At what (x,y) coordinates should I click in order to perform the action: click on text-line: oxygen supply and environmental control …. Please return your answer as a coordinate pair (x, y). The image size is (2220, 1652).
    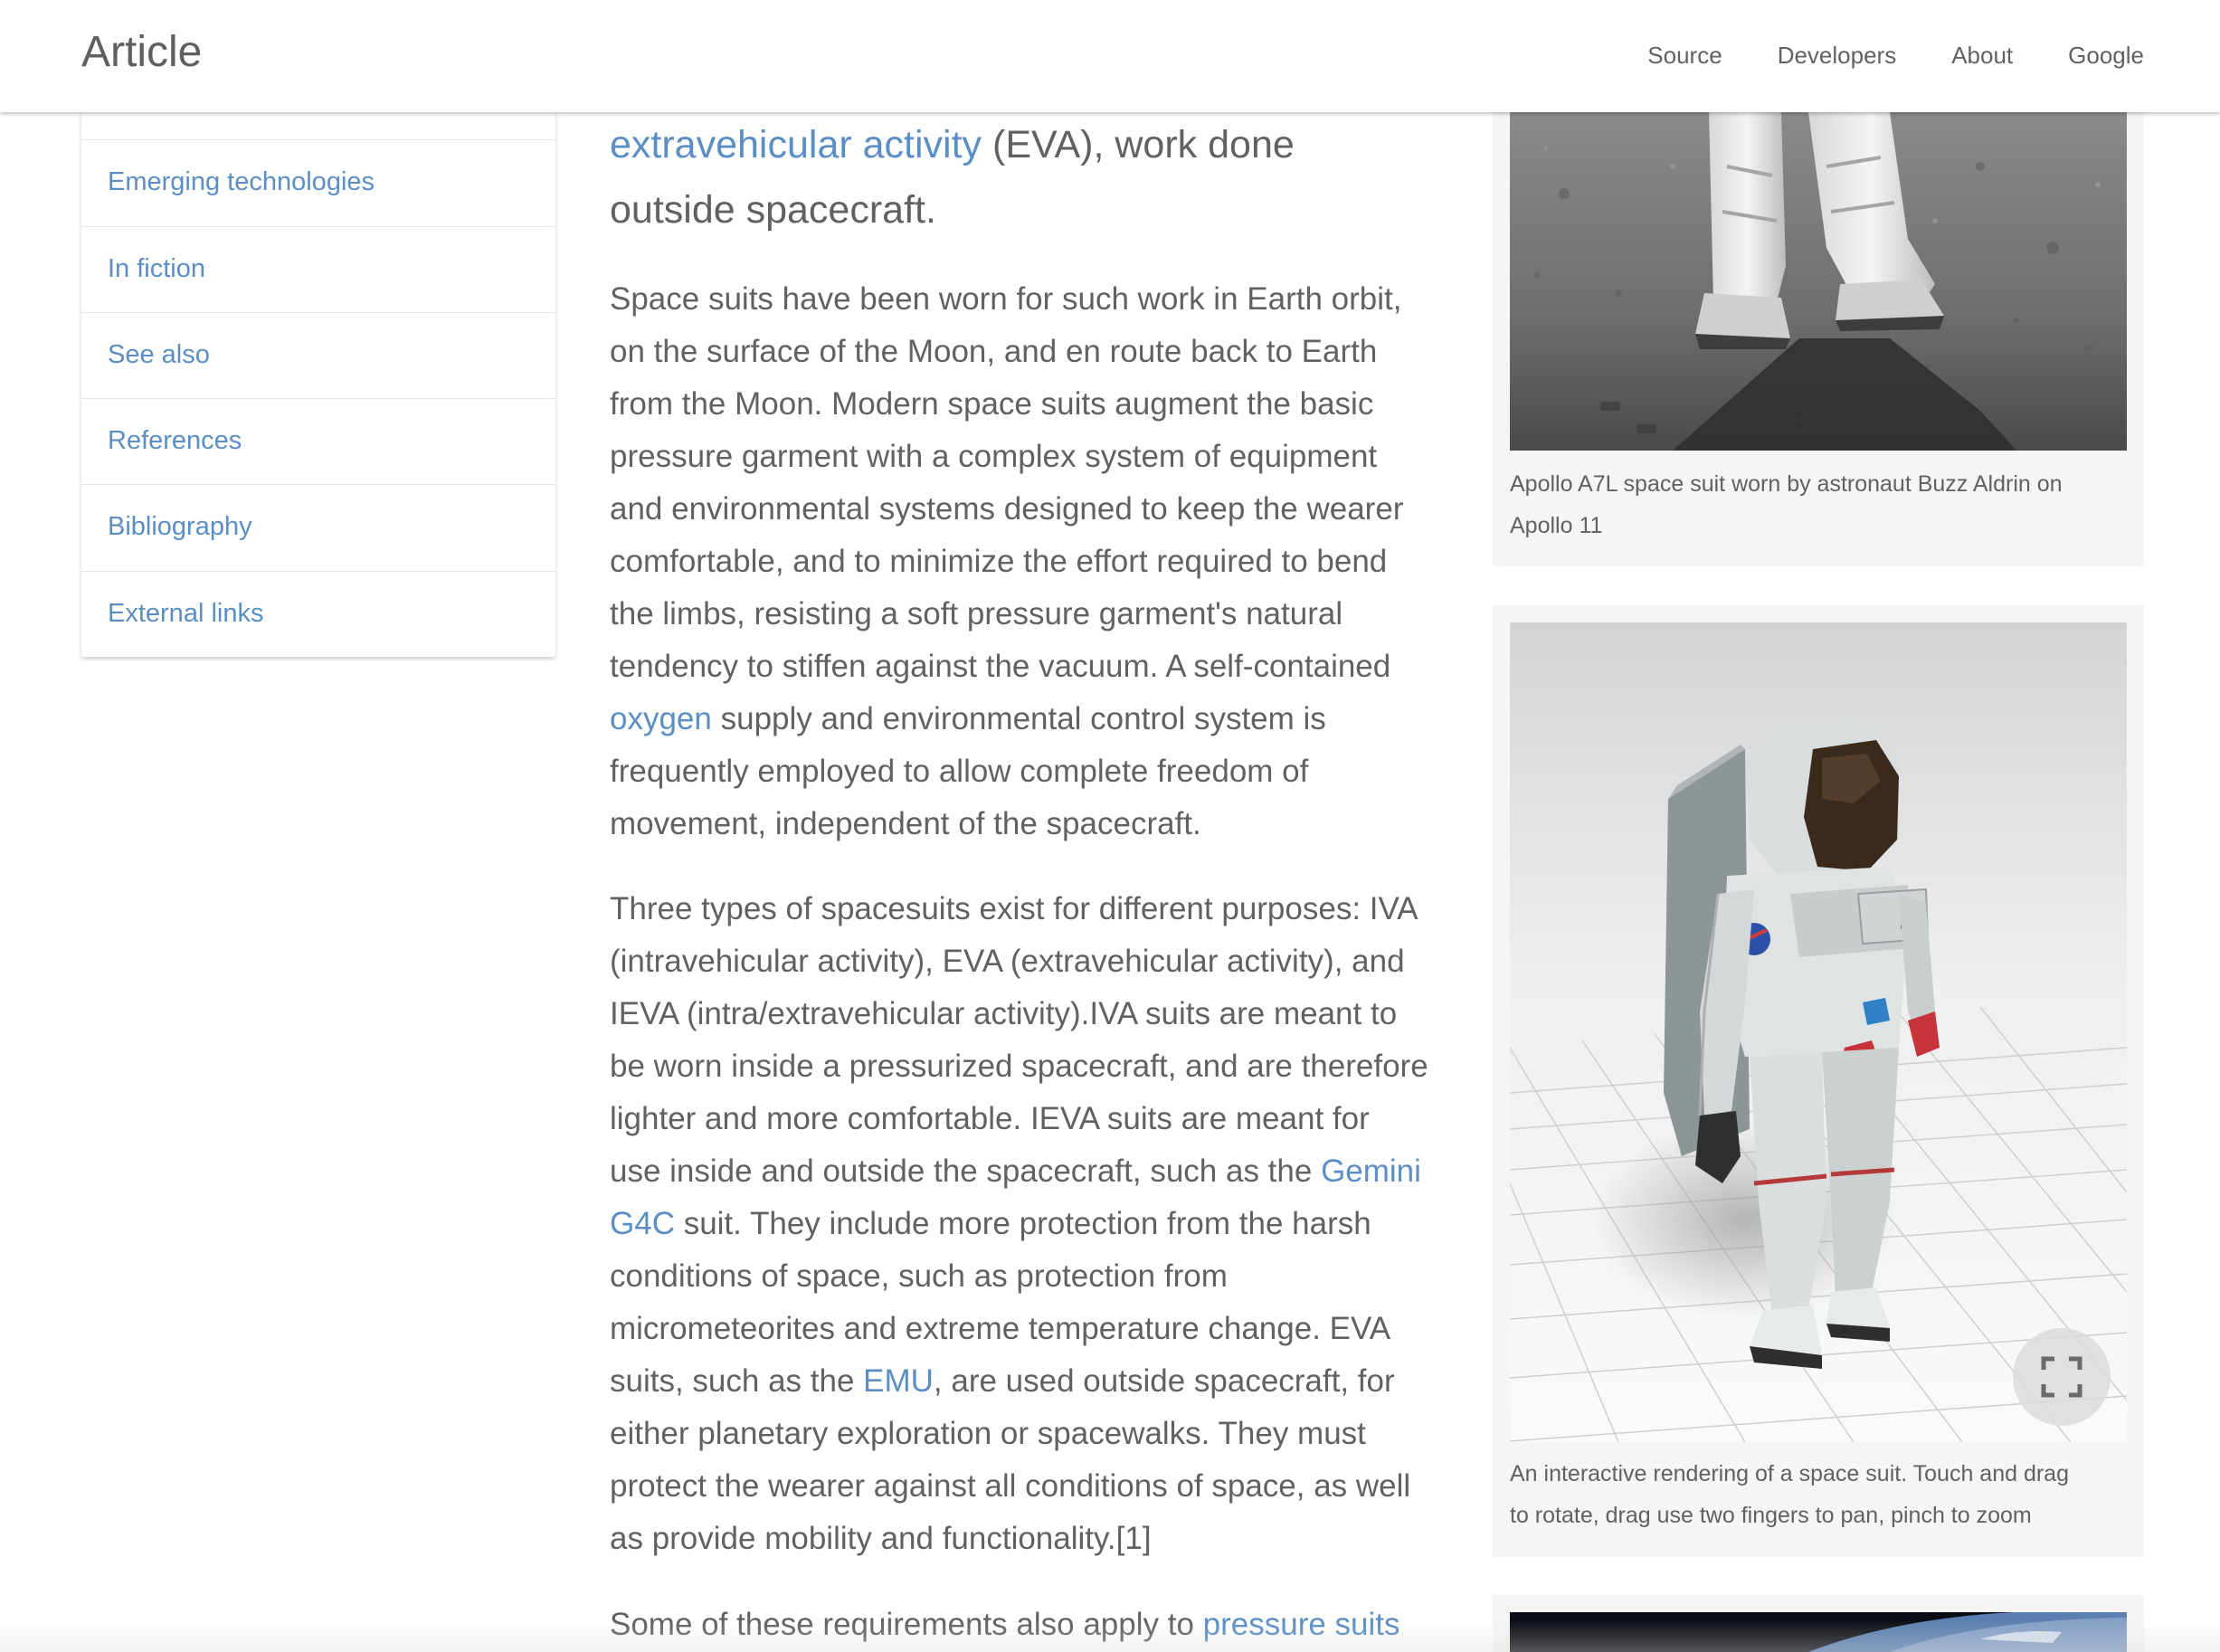
    Looking at the image, I should click on (1026, 719).